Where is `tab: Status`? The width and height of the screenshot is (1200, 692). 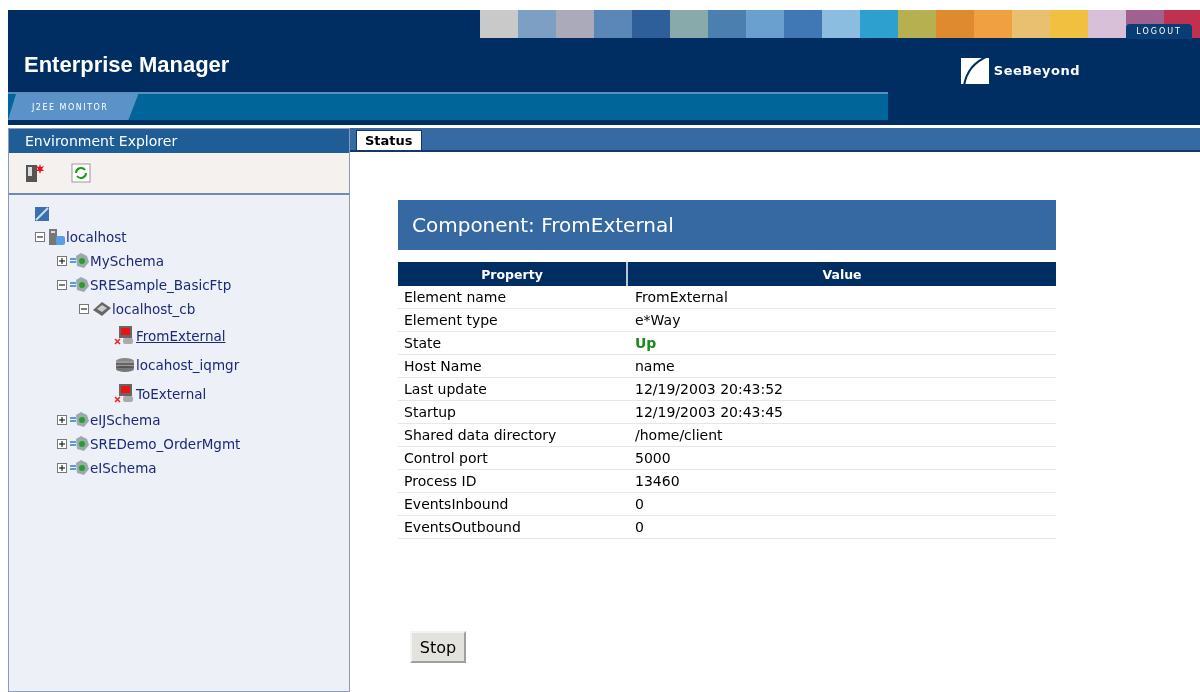 tab: Status is located at coordinates (389, 140).